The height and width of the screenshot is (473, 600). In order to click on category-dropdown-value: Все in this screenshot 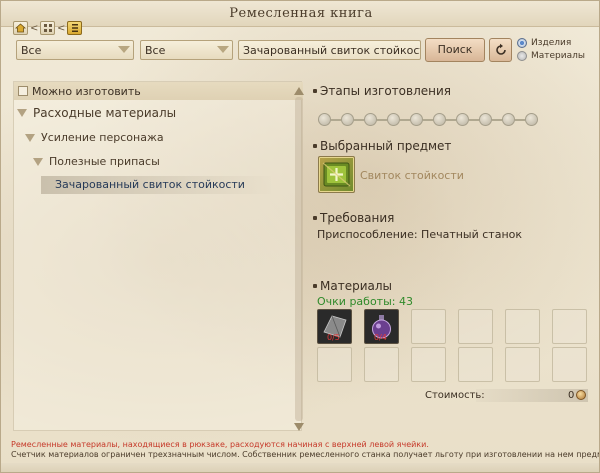, I will do `click(31, 50)`.